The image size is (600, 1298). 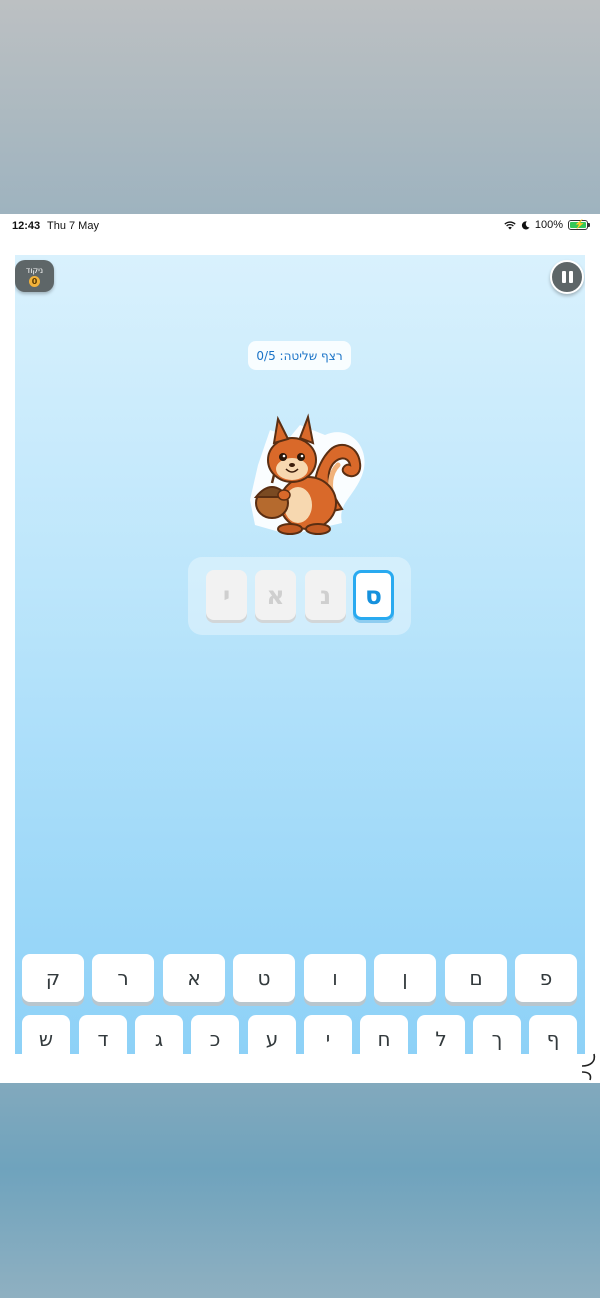 I want to click on streak-indicator: רצף שליטה: 0/5, so click(x=299, y=355).